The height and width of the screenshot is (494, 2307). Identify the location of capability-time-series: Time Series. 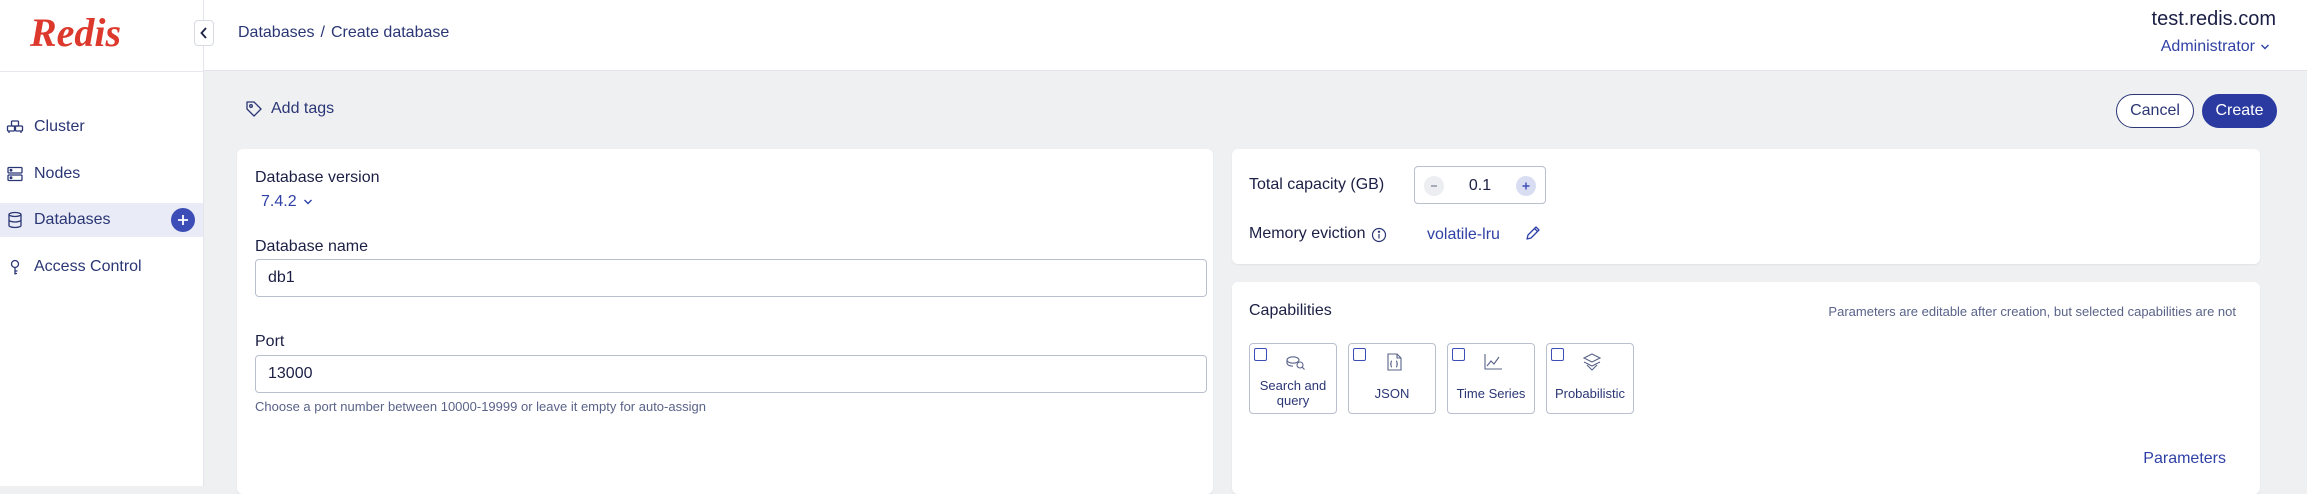
(1491, 378).